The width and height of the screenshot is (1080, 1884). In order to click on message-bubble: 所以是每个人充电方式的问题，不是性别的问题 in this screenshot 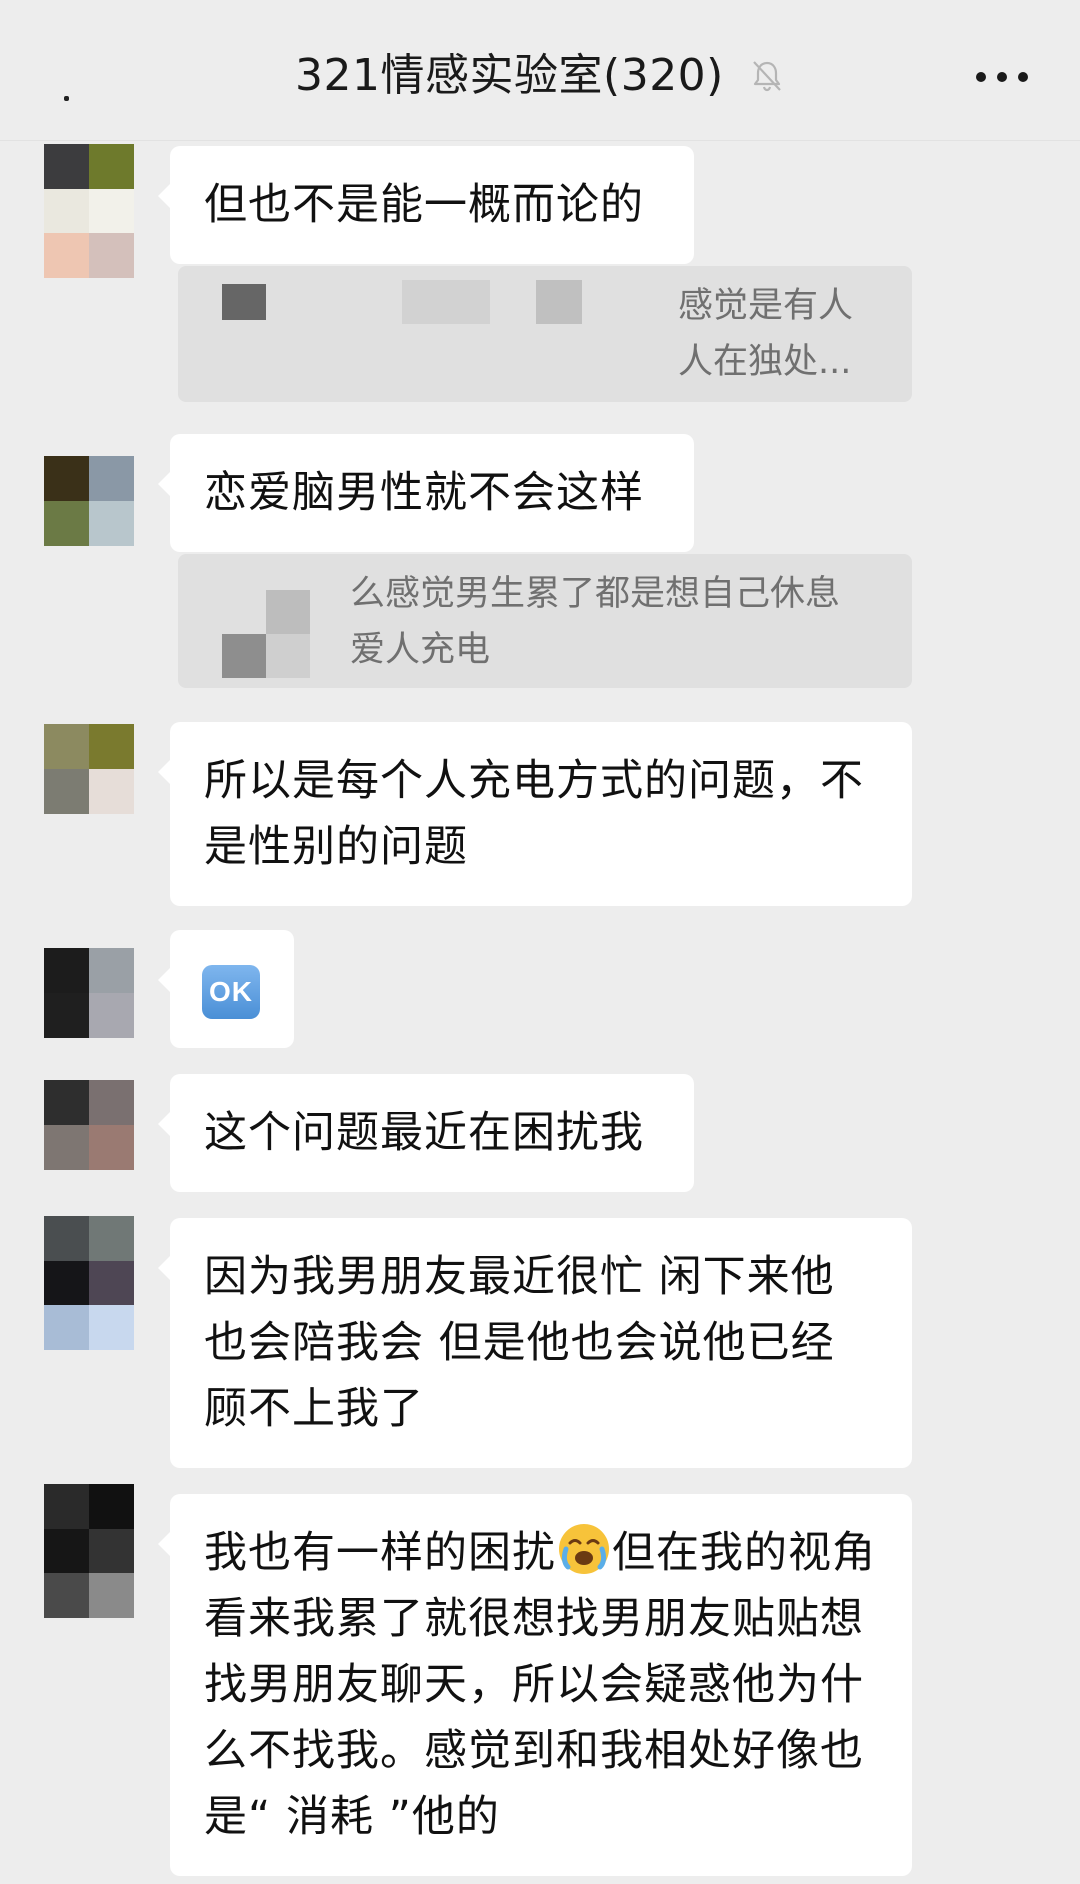, I will do `click(535, 814)`.